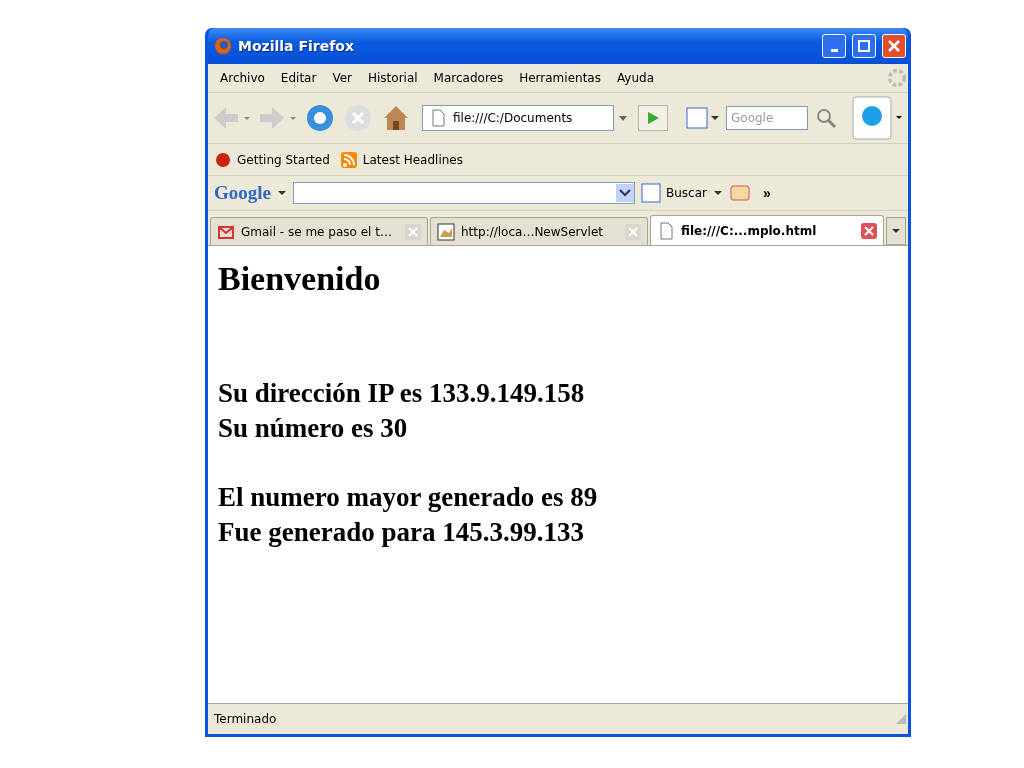  Describe the element at coordinates (401, 532) in the screenshot. I see `page-text: Fue generado para 145.3.99.133` at that location.